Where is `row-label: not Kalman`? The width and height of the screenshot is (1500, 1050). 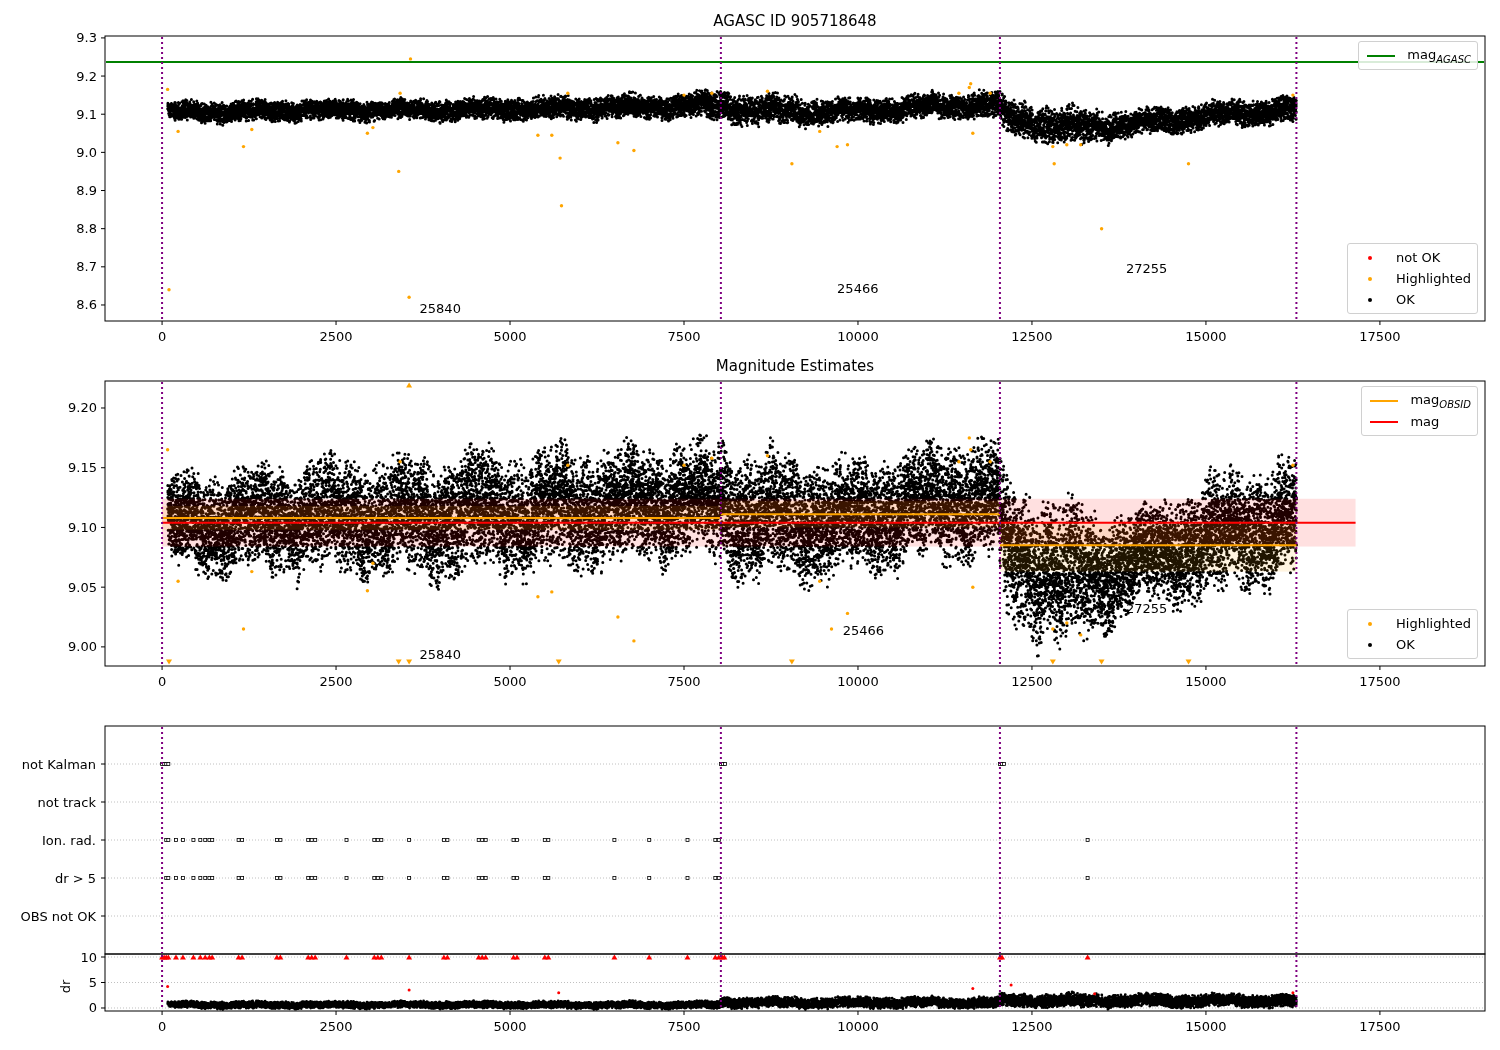
row-label: not Kalman is located at coordinates (58, 764).